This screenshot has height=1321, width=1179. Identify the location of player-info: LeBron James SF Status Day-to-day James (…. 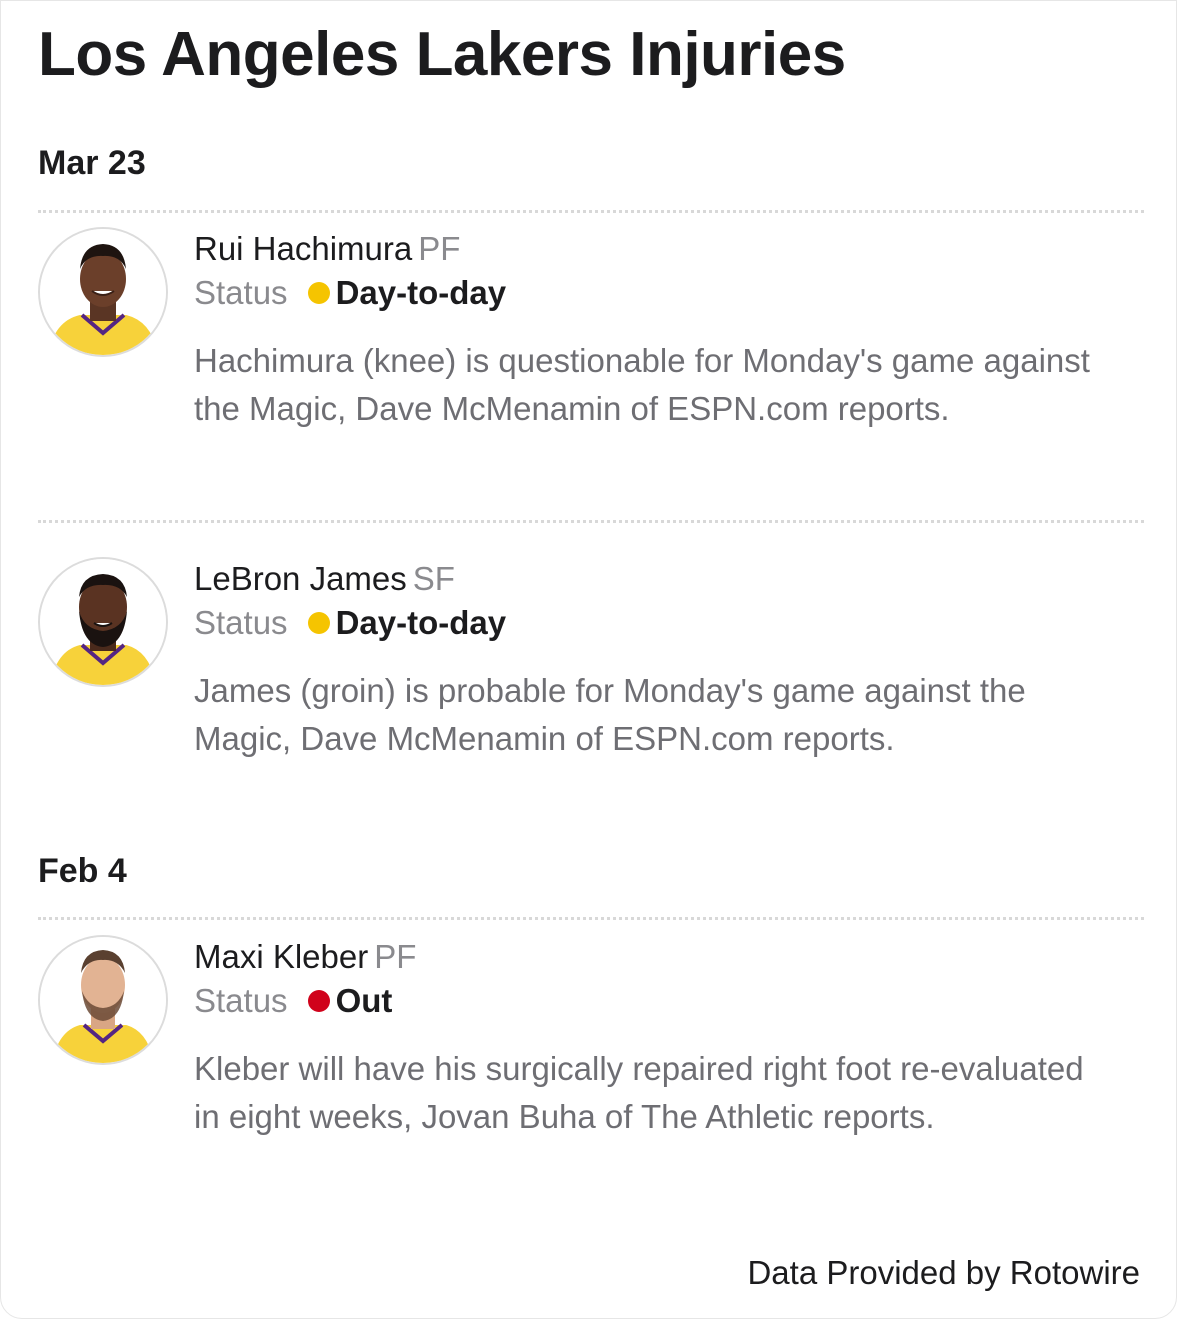
(669, 660).